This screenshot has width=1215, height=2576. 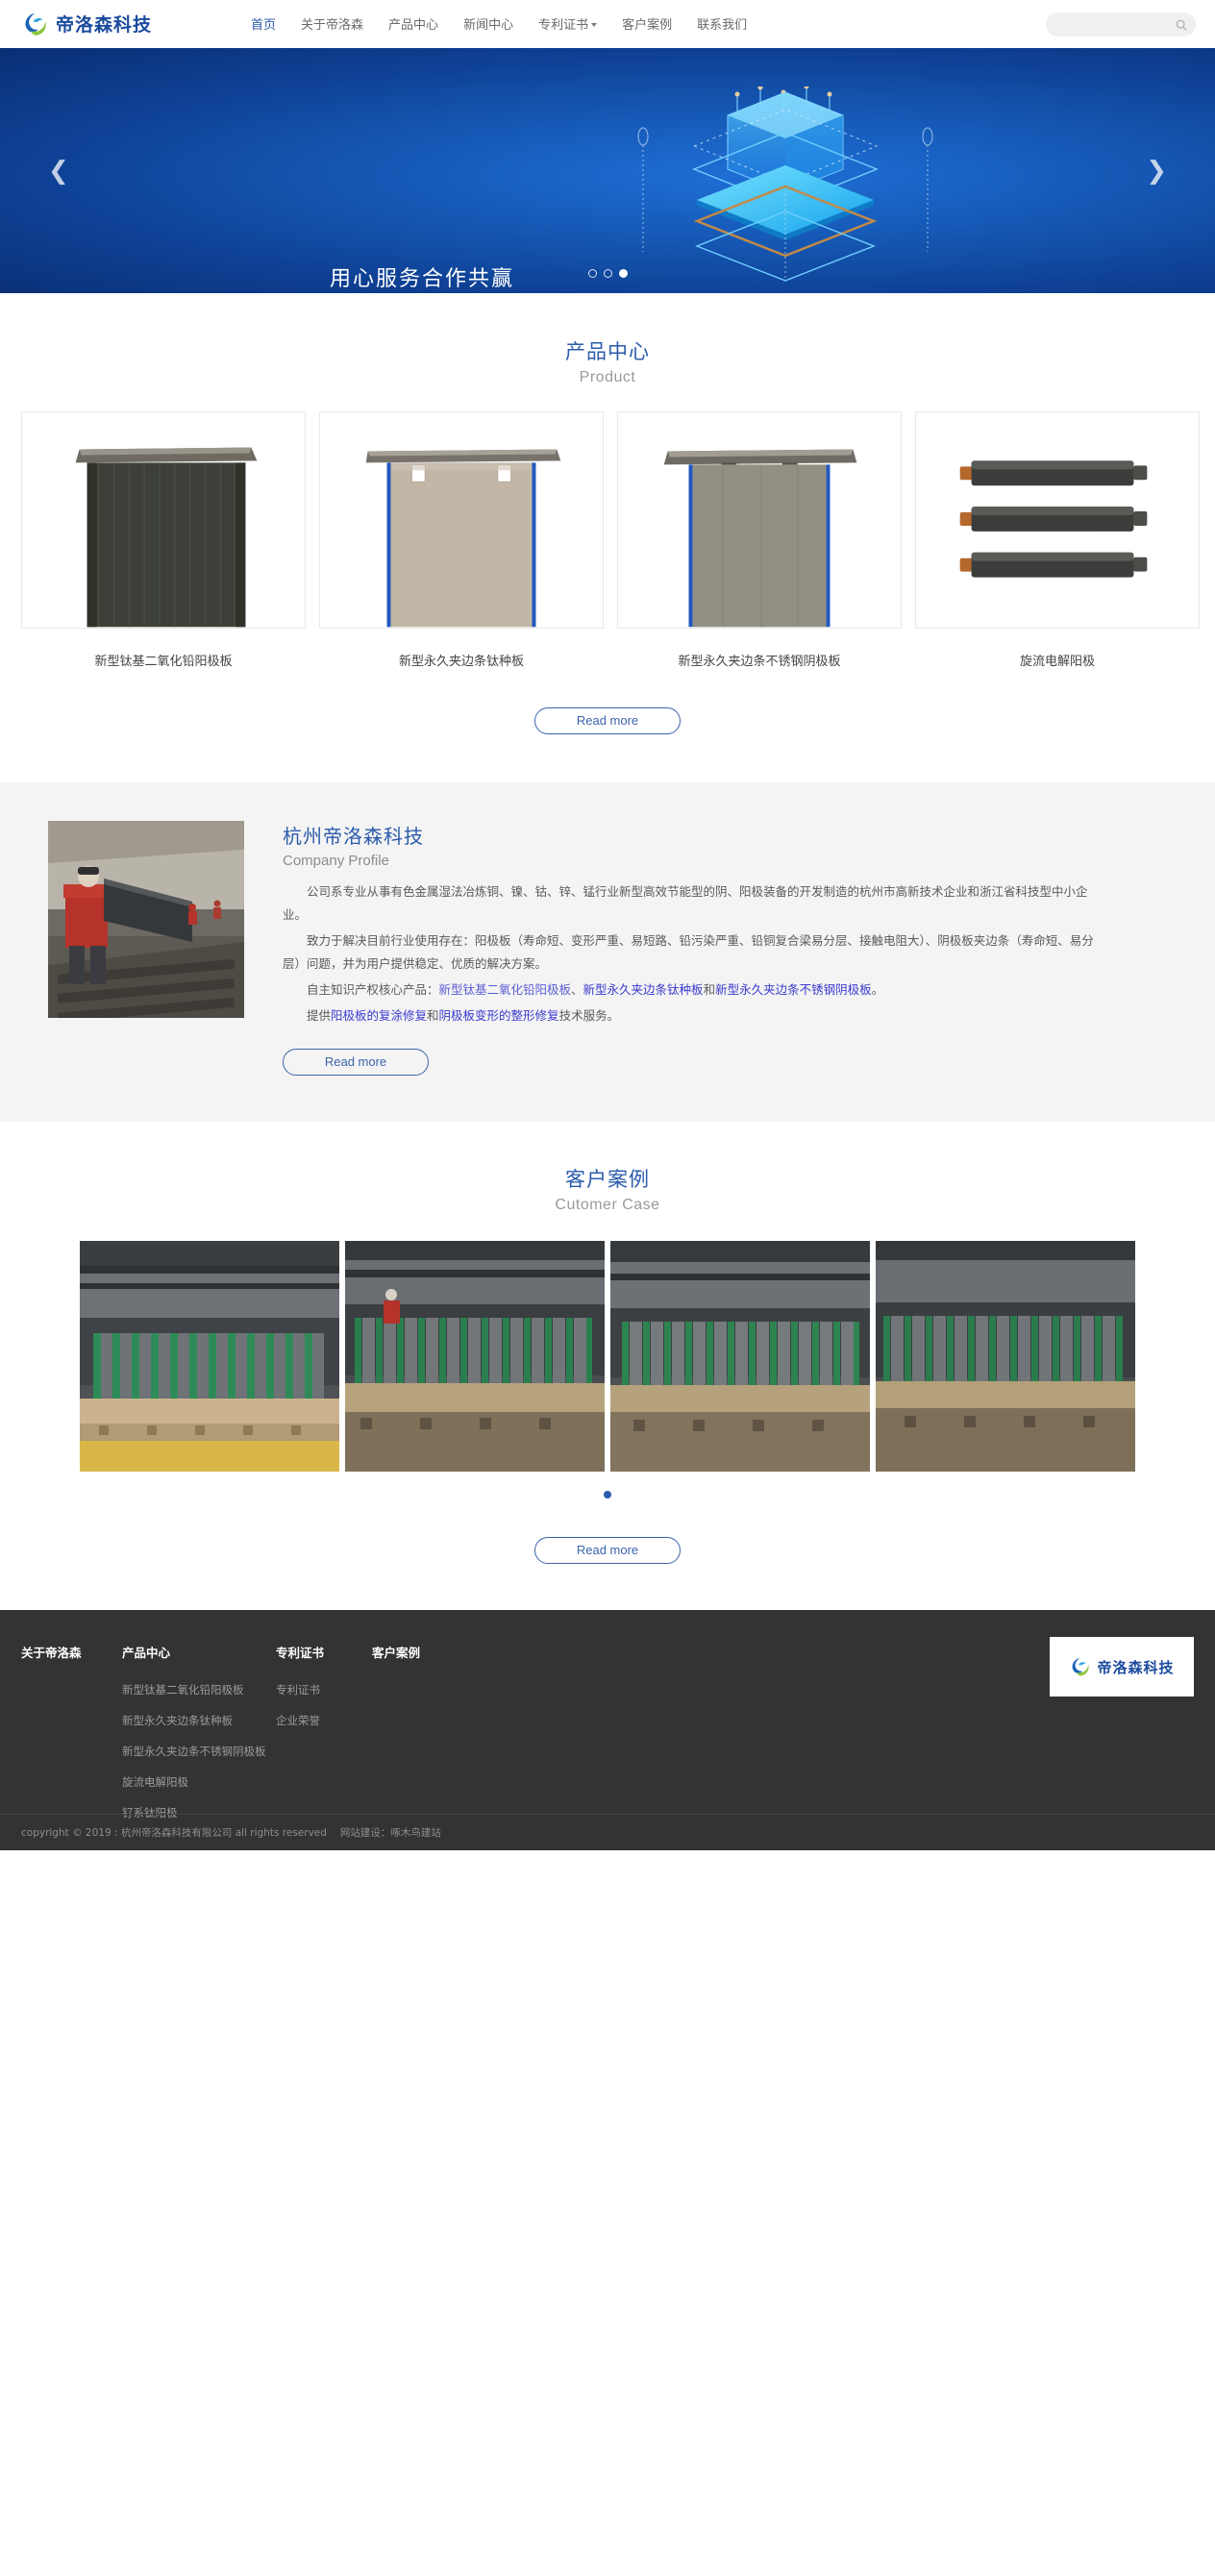 What do you see at coordinates (759, 520) in the screenshot?
I see `stainless-cathode-plate-photo` at bounding box center [759, 520].